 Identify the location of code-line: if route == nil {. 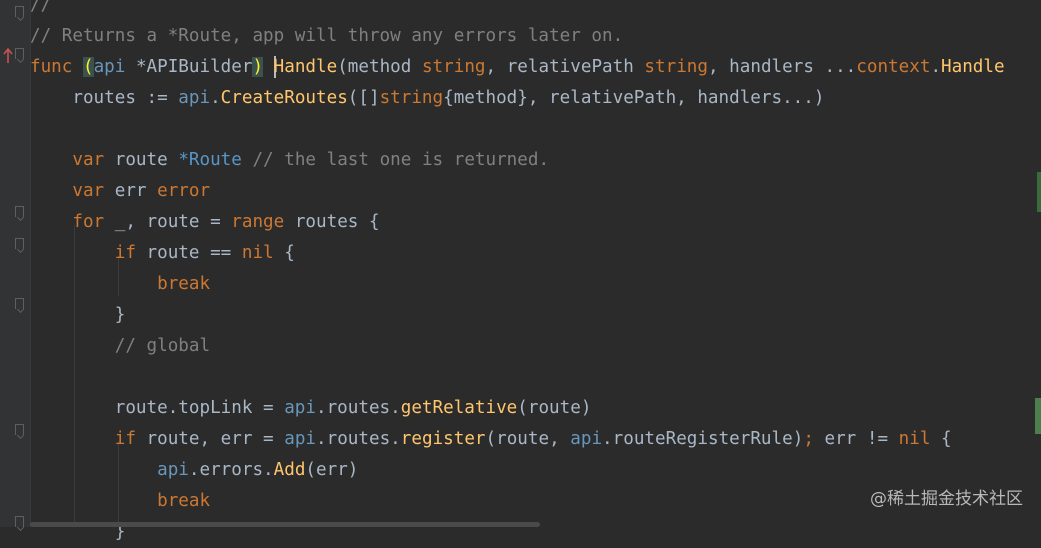
(162, 253).